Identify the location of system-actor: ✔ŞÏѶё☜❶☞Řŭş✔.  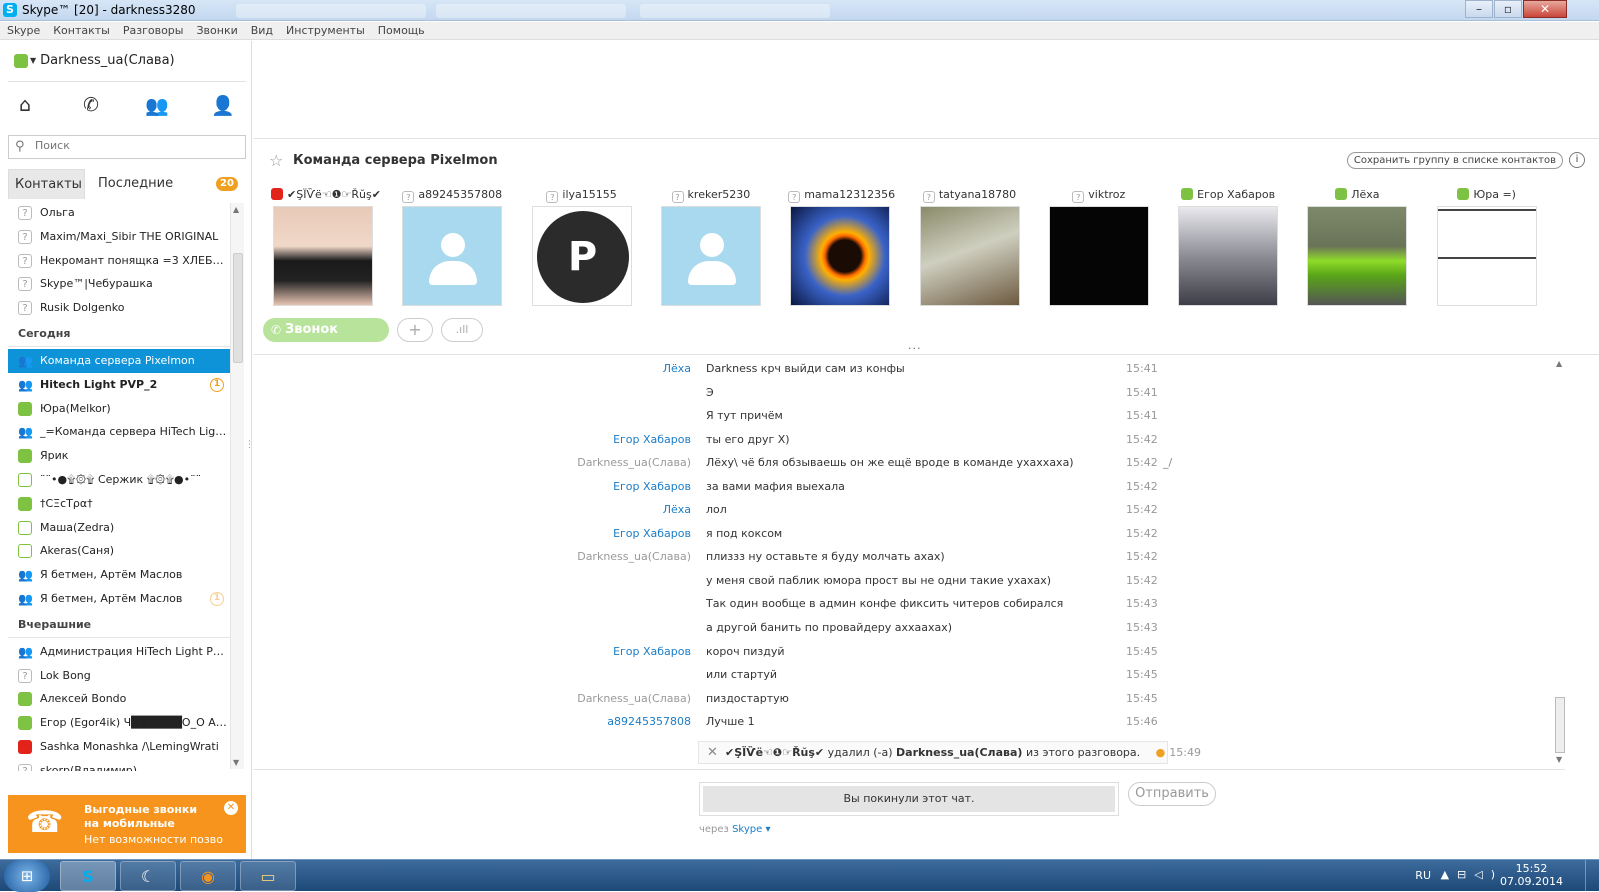
(774, 752).